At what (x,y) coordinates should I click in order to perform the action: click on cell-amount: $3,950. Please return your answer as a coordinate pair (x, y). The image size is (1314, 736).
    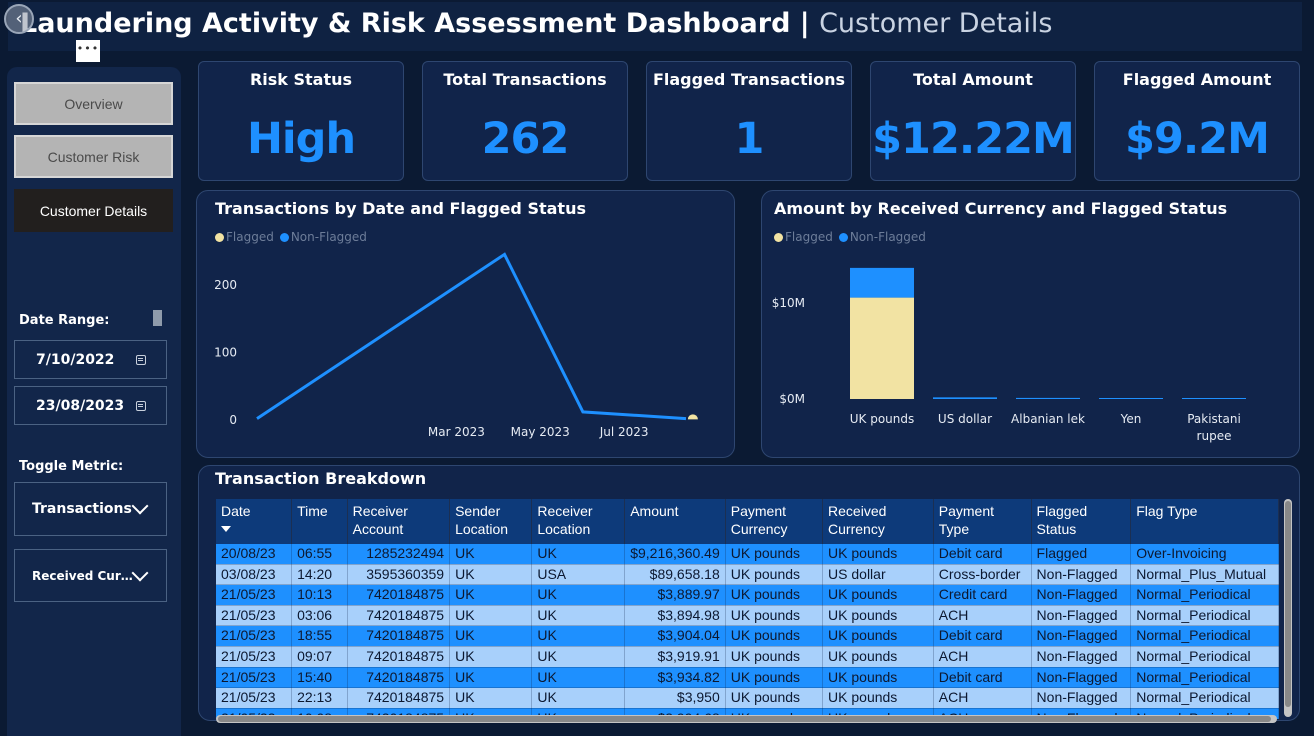
    Looking at the image, I should click on (675, 698).